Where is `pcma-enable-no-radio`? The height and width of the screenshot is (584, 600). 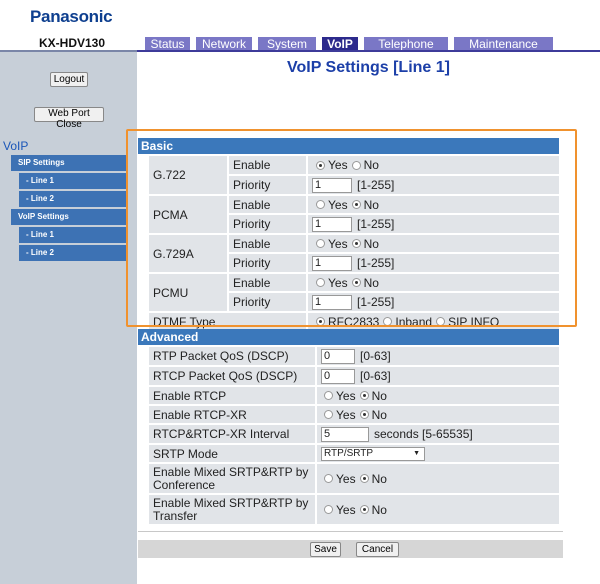 pcma-enable-no-radio is located at coordinates (356, 204).